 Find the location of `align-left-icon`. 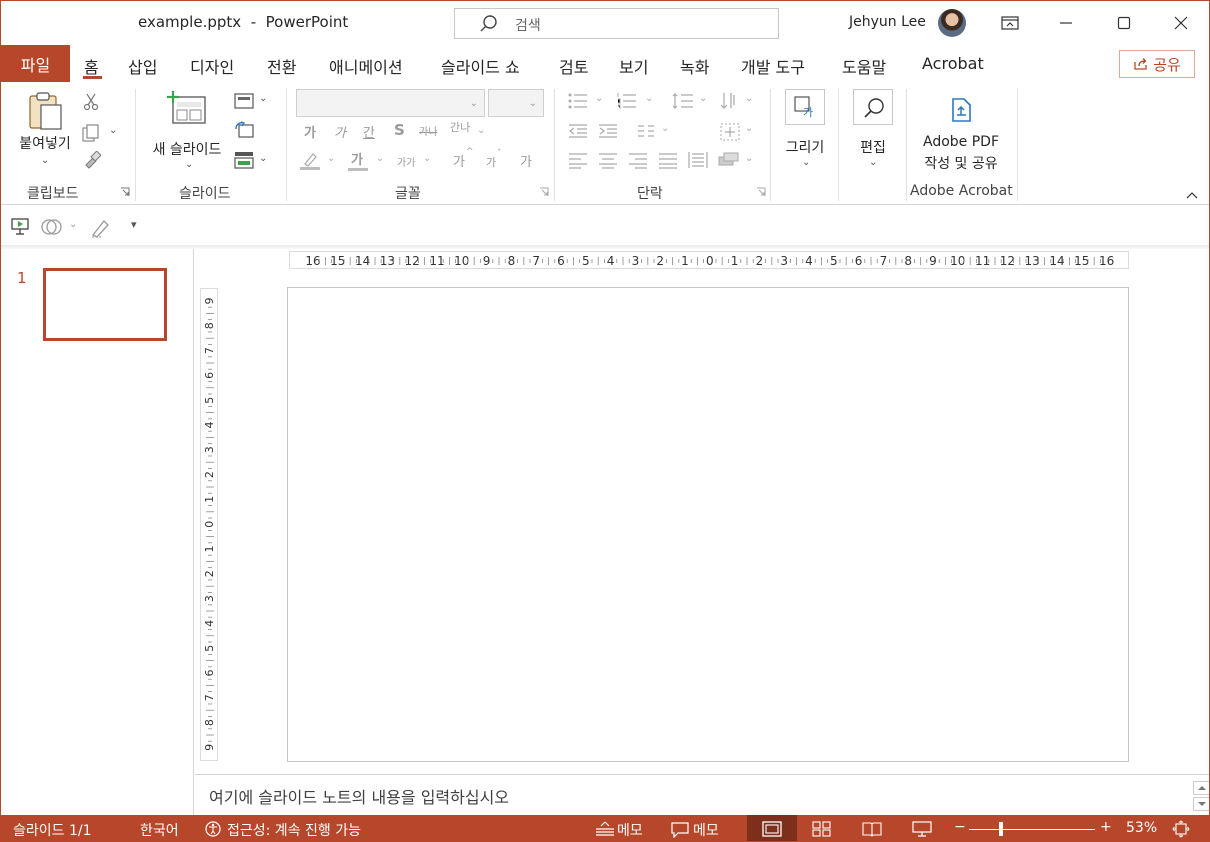

align-left-icon is located at coordinates (578, 161).